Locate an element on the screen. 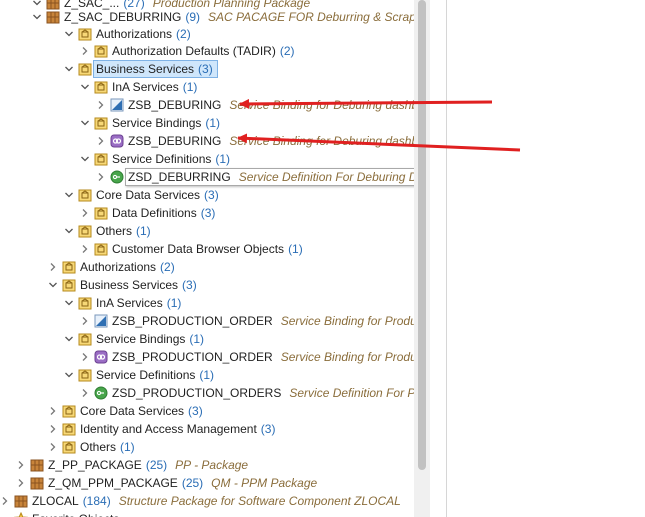 The image size is (645, 517). tree-item-label: Favorite Objects is located at coordinates (75, 514).